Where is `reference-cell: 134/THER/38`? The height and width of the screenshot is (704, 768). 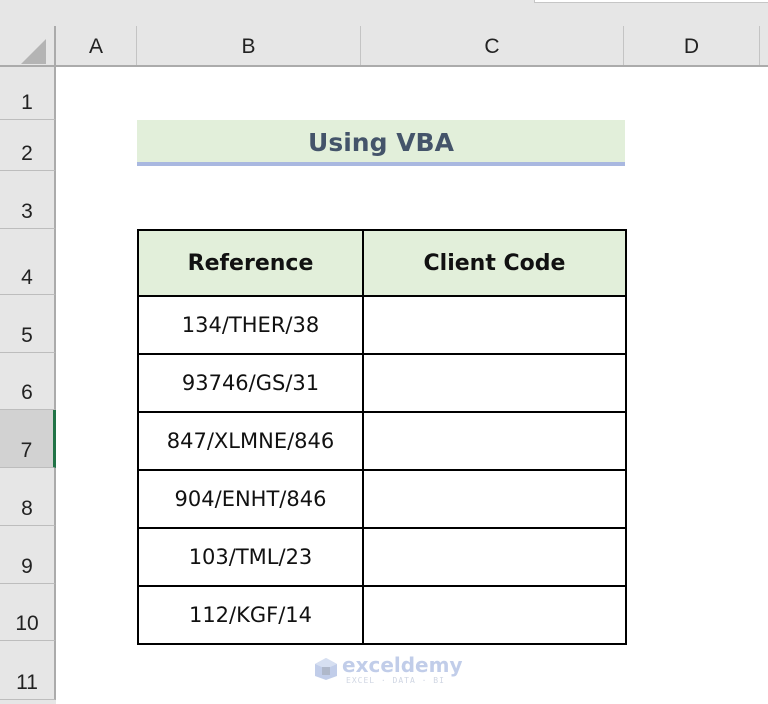 reference-cell: 134/THER/38 is located at coordinates (250, 325).